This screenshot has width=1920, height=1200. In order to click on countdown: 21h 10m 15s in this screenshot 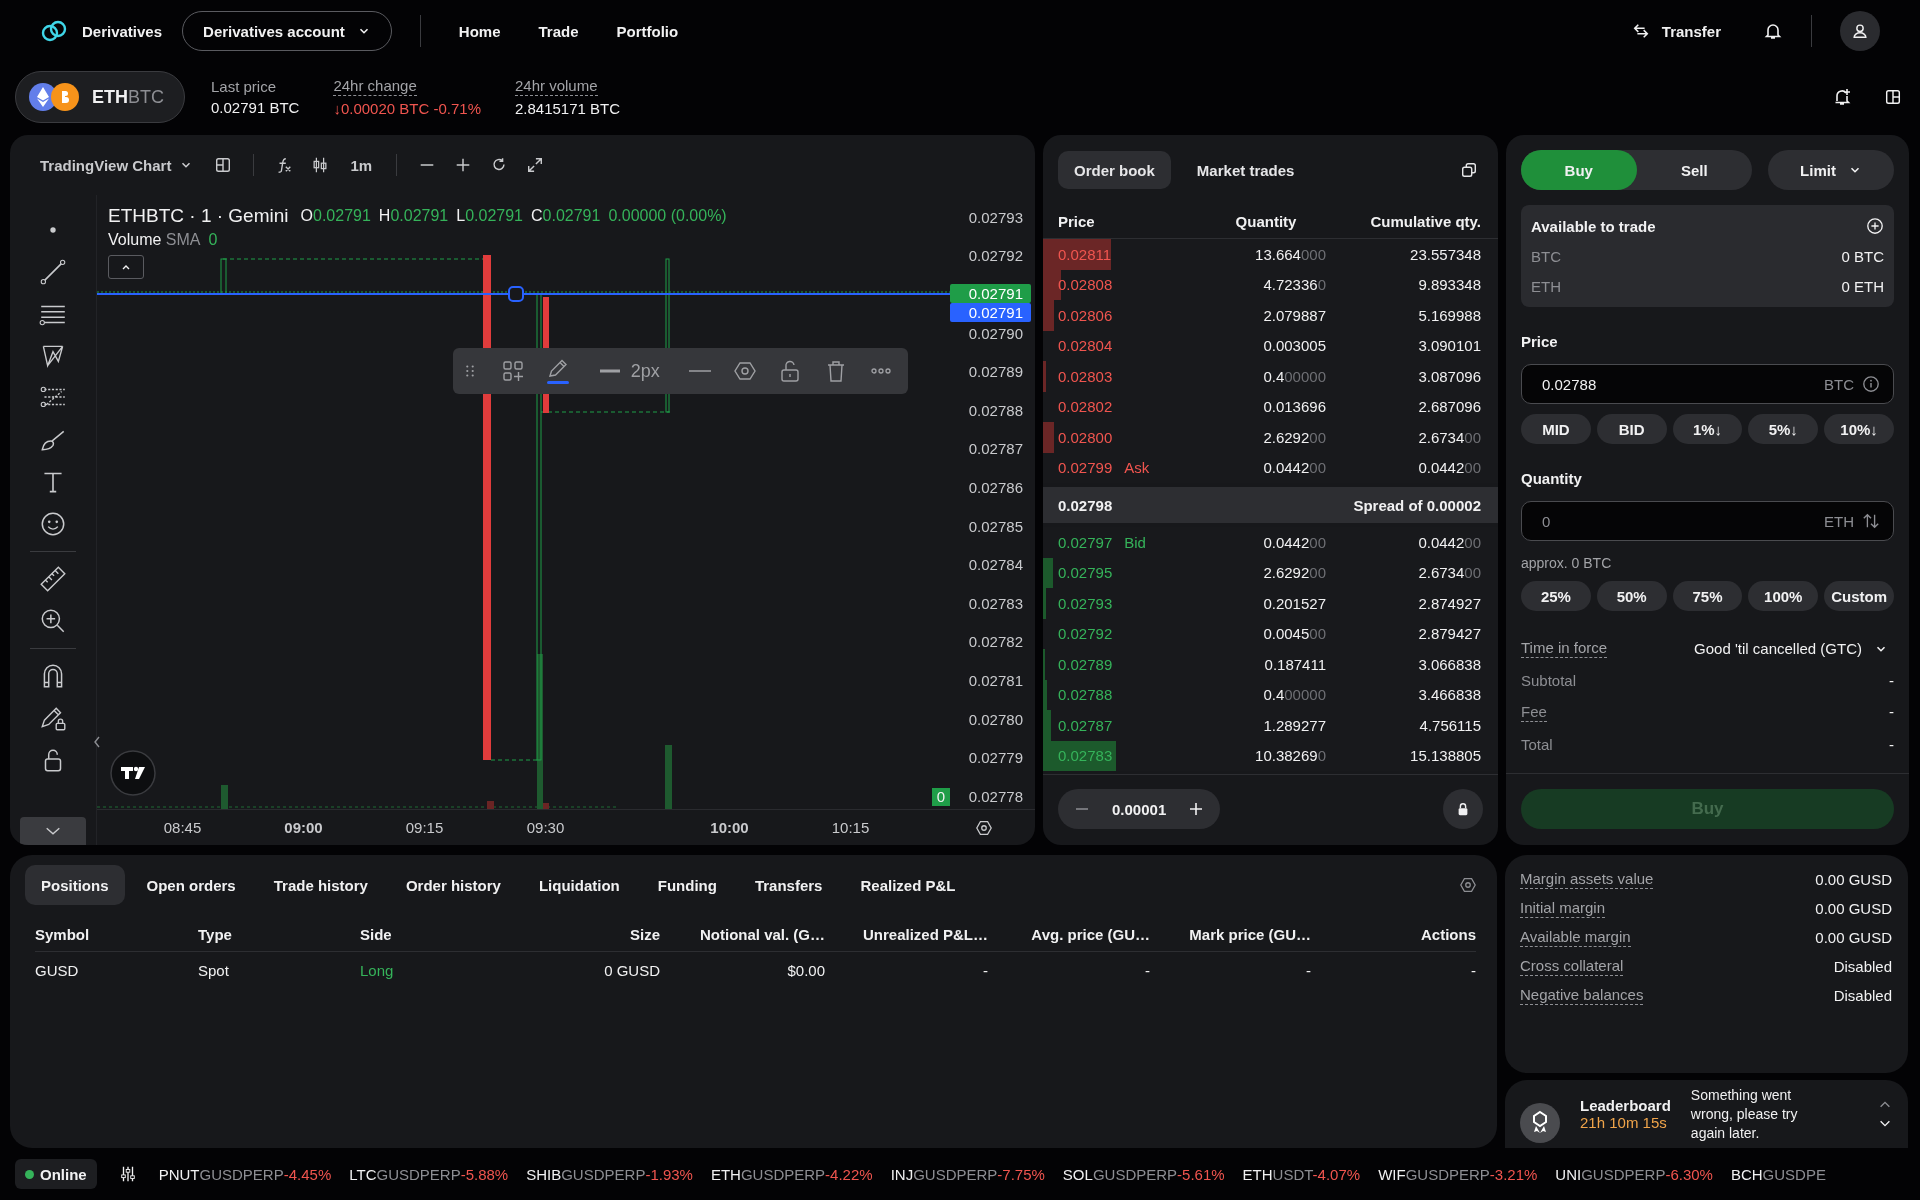, I will do `click(1624, 1122)`.